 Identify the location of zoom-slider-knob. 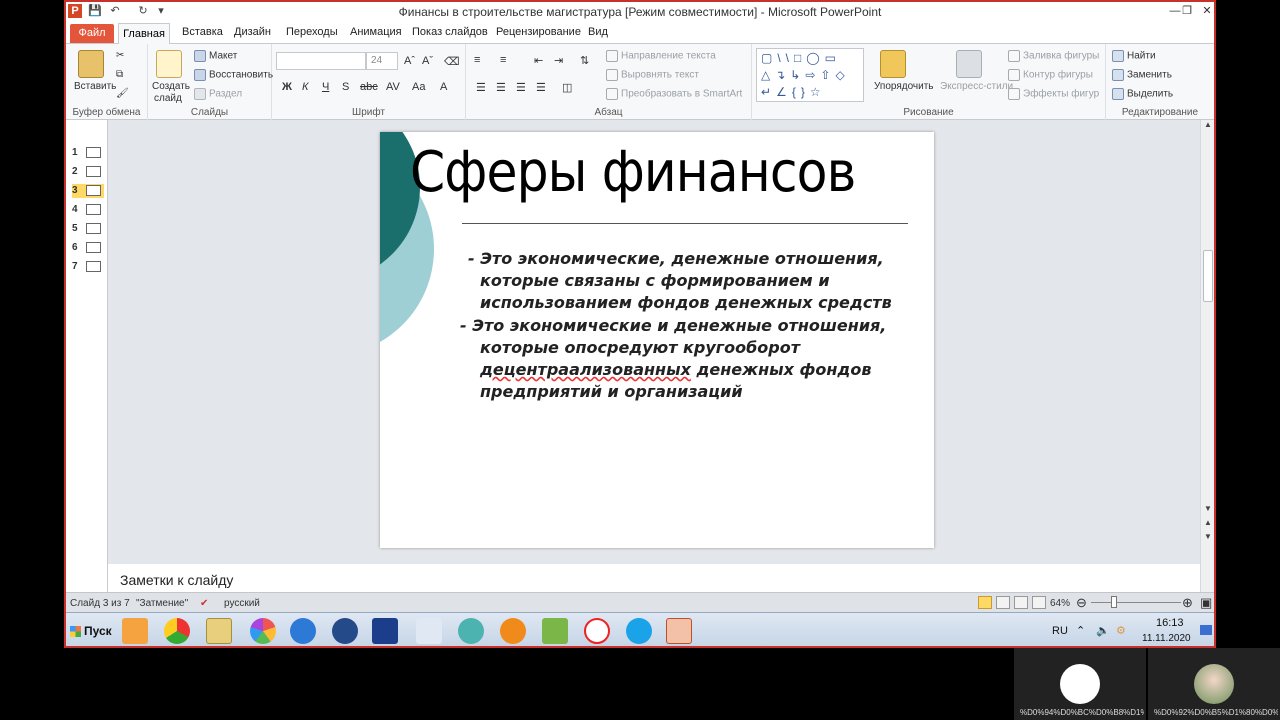
(1114, 602).